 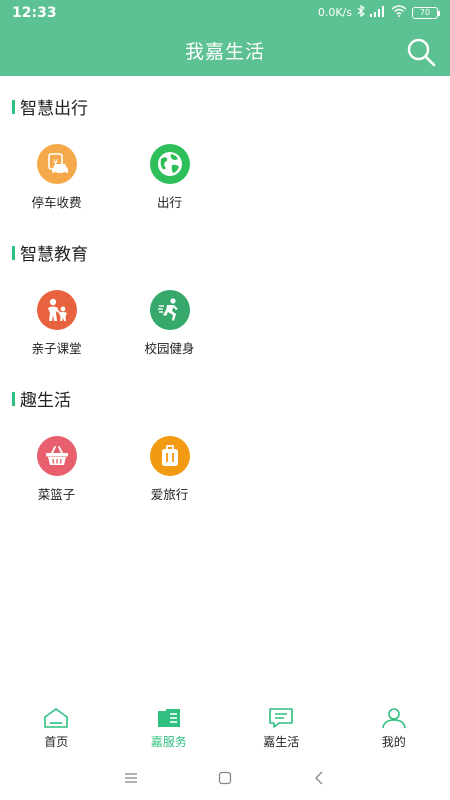 What do you see at coordinates (56, 310) in the screenshot?
I see `parent-child-icon` at bounding box center [56, 310].